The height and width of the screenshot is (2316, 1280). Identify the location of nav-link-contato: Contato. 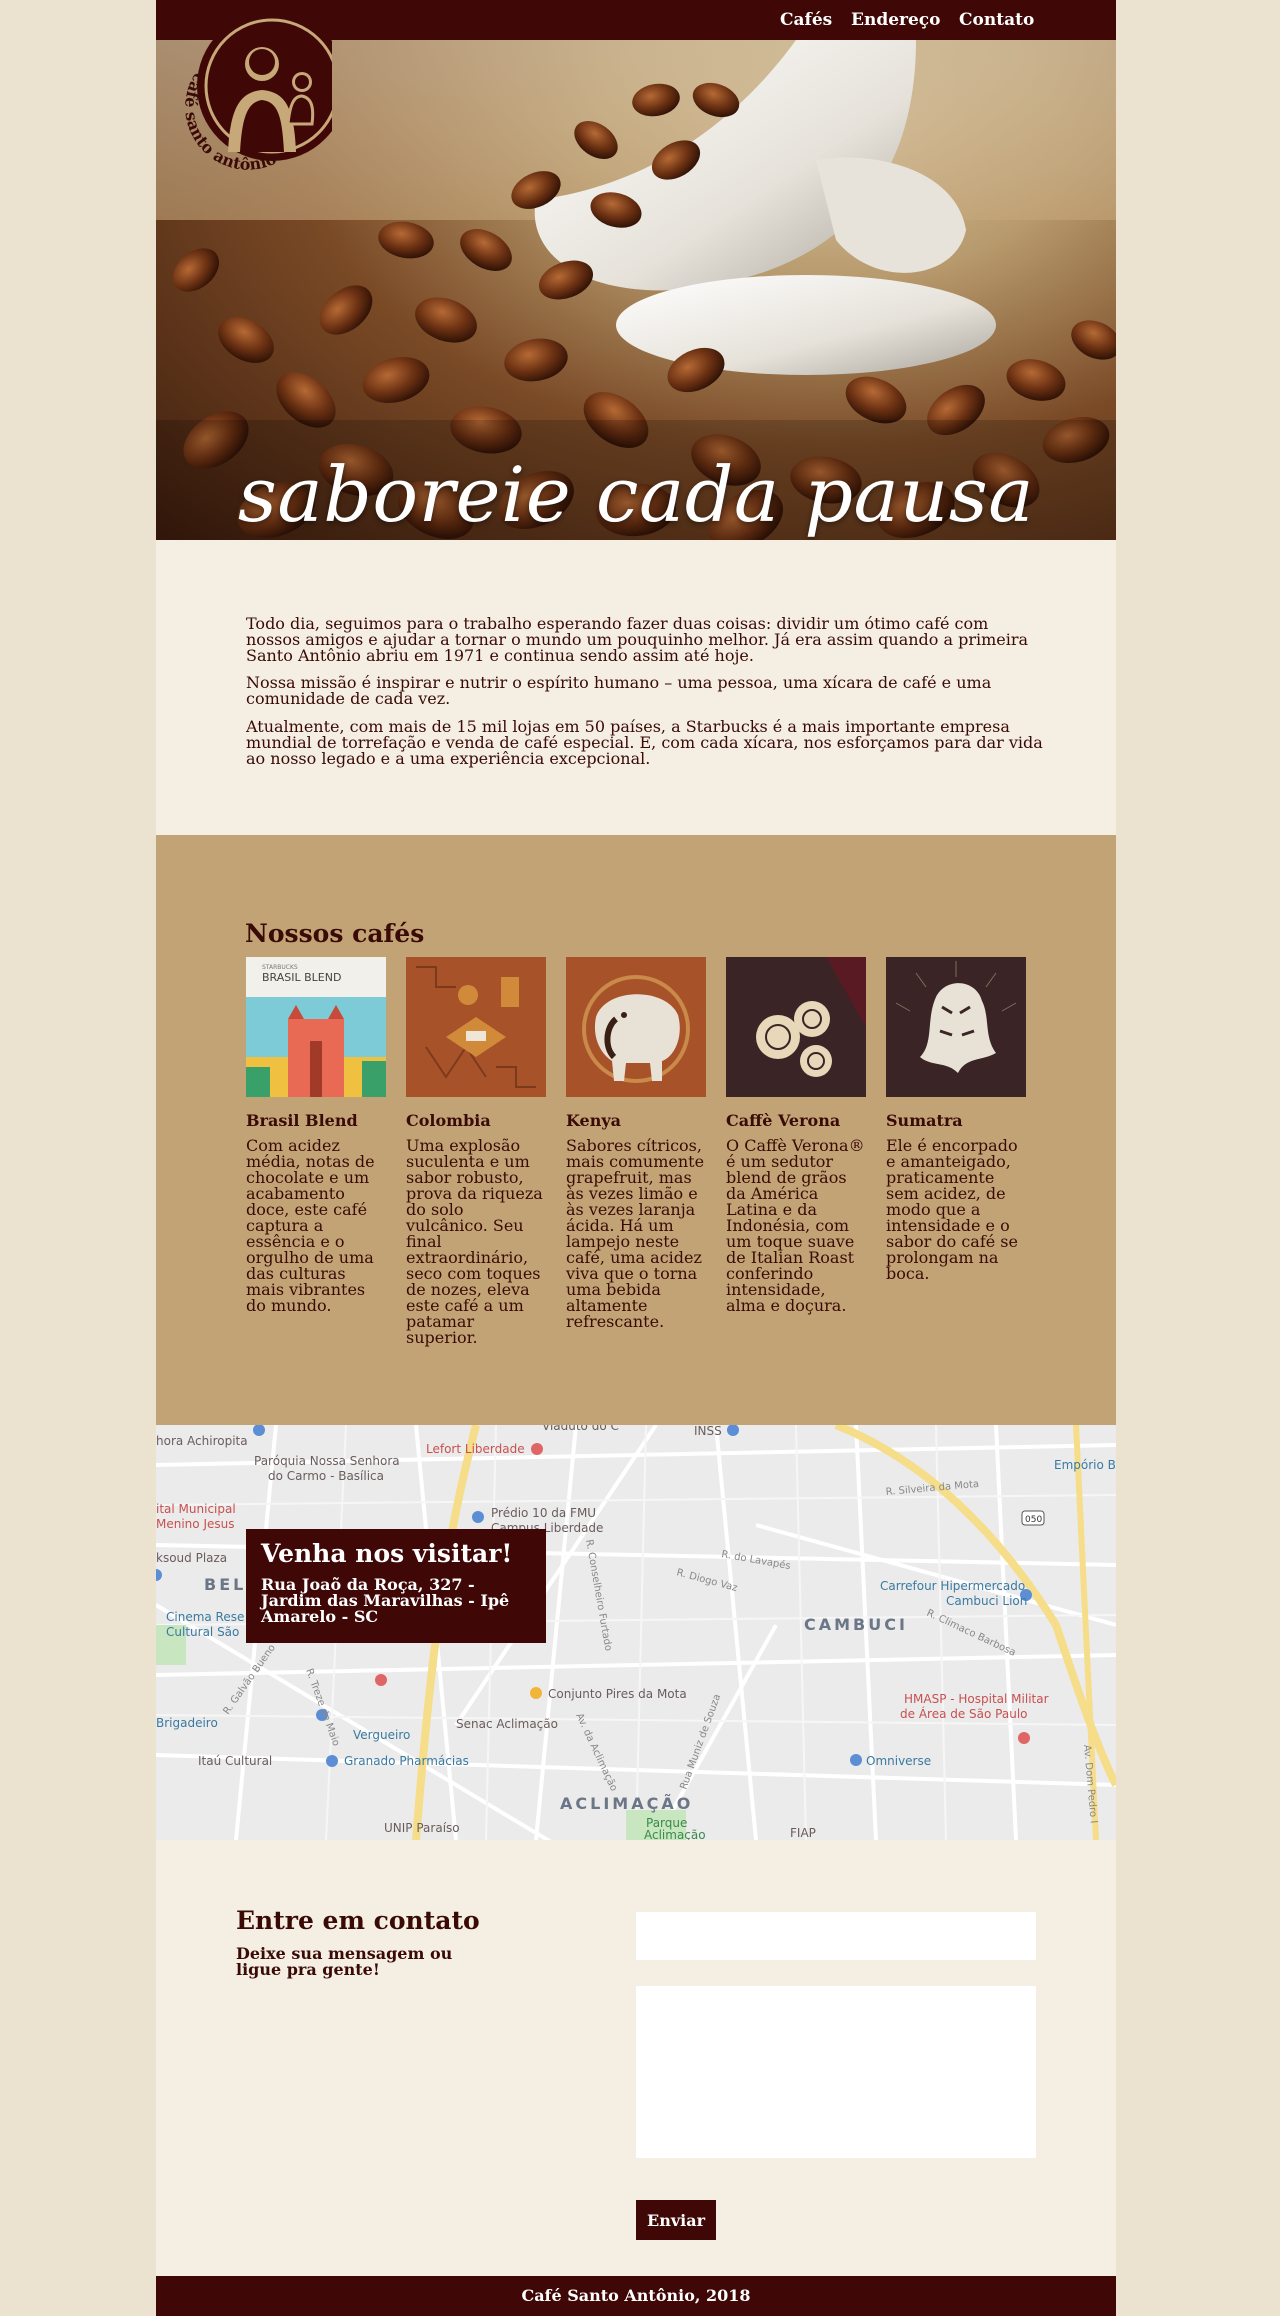
(996, 20).